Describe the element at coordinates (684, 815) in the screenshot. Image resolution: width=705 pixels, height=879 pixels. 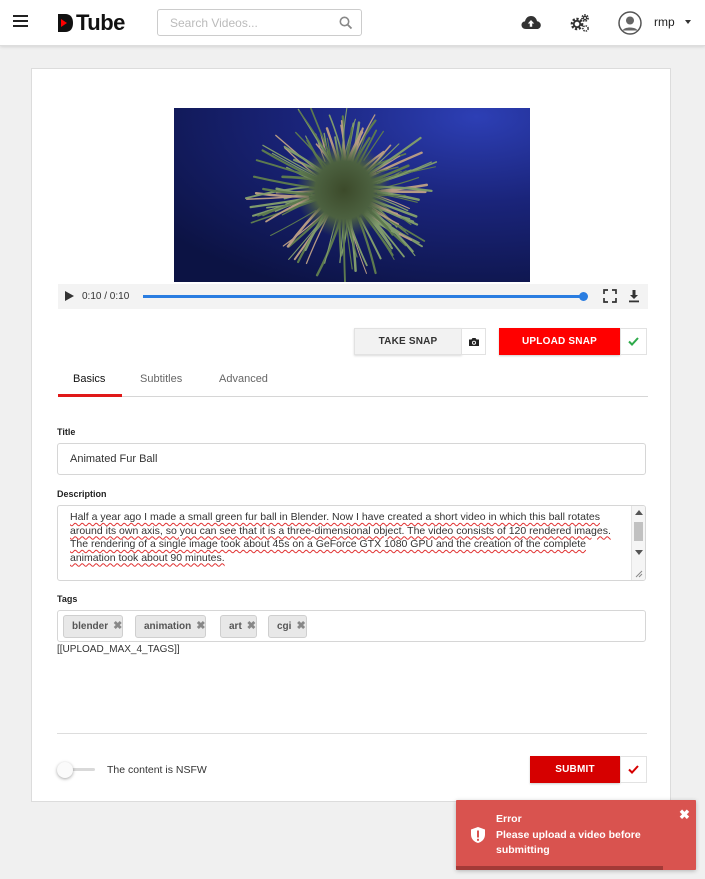
I see `close-icon: ✖` at that location.